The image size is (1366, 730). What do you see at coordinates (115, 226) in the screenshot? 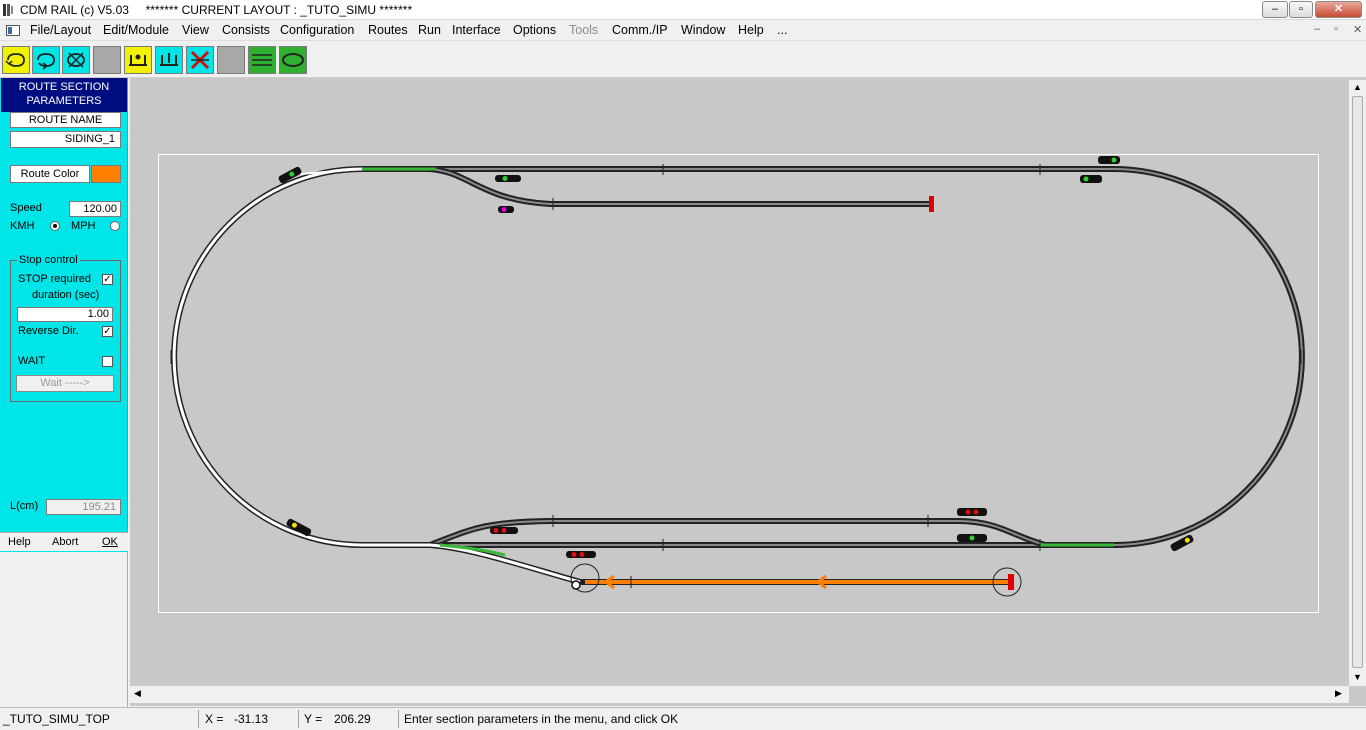
I see `mph-radio` at bounding box center [115, 226].